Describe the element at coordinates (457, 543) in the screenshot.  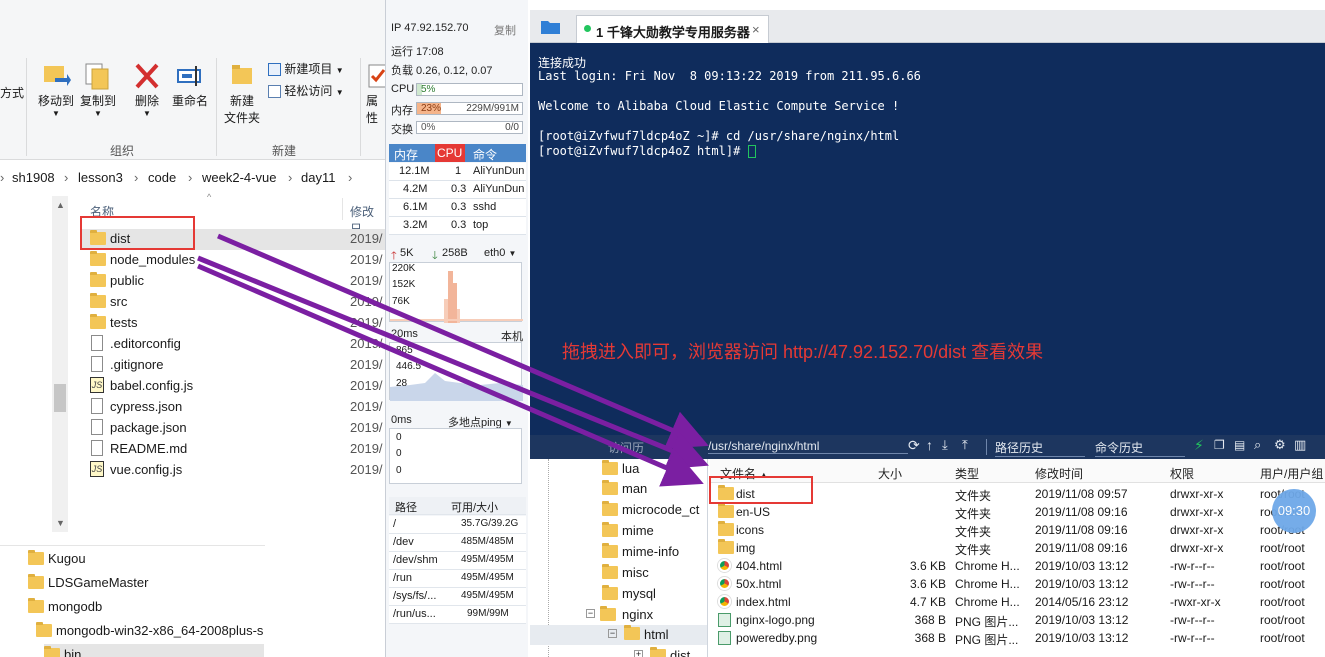
I see `disk-row: /dev 485M/485M` at that location.